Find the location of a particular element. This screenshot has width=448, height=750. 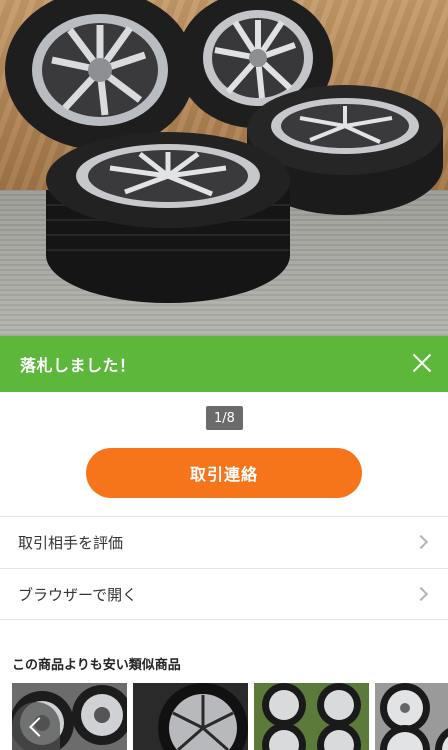

menu-item-label: 取引相手を評価 is located at coordinates (71, 543).